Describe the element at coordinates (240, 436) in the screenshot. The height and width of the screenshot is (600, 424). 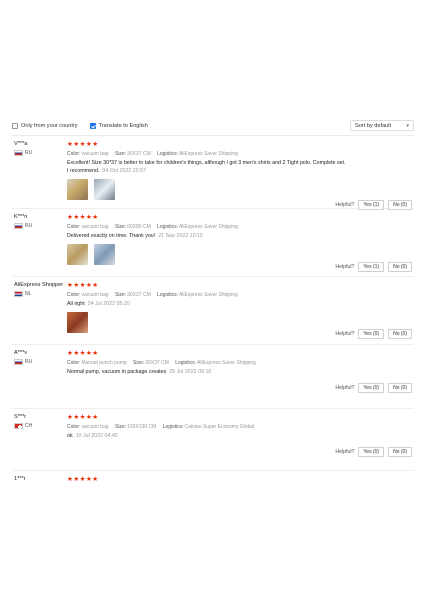
I see `review-text: ok 10 Jul 2022 04:45` at that location.